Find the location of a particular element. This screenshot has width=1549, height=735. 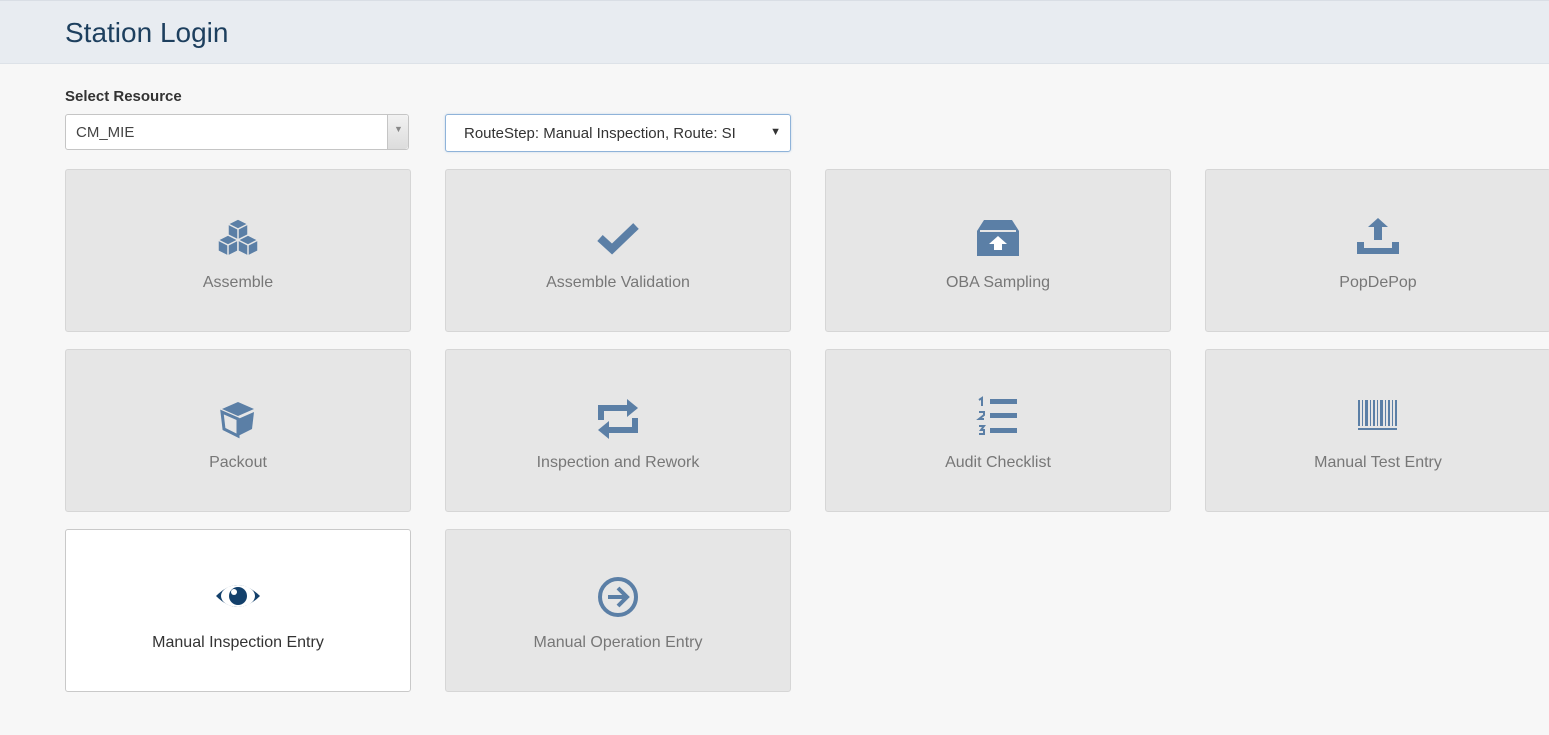

tile-manual-operation-entry: Manual Operation Entry is located at coordinates (618, 610).